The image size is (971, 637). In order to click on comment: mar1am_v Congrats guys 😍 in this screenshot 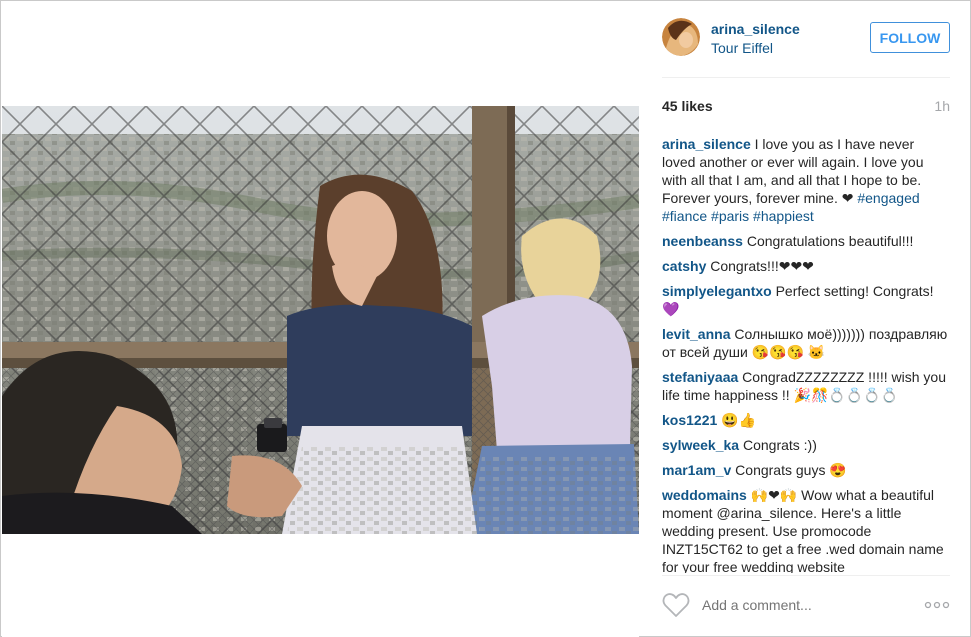, I will do `click(806, 470)`.